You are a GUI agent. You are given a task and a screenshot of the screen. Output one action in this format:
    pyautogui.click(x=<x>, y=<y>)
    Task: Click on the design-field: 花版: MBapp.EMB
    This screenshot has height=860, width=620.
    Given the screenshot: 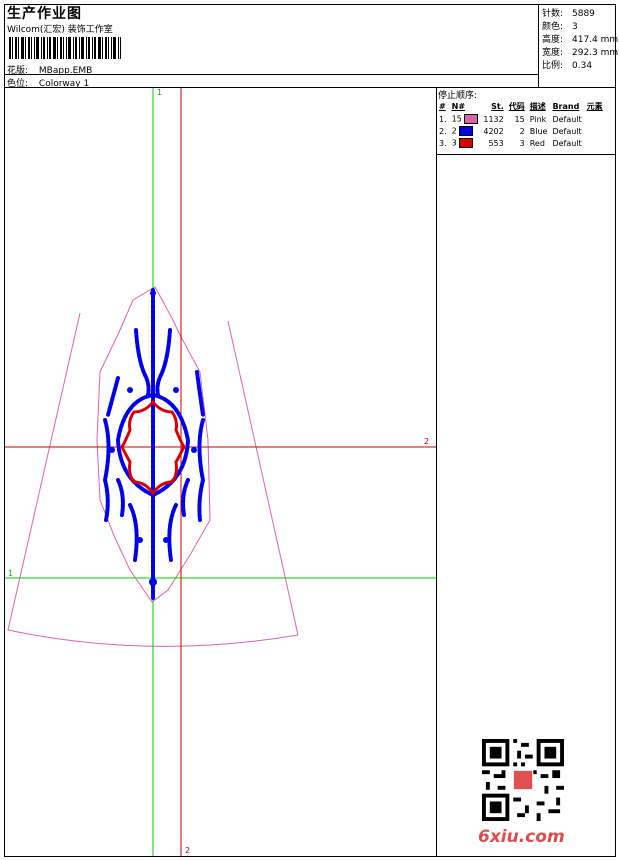 What is the action you would take?
    pyautogui.click(x=49, y=69)
    